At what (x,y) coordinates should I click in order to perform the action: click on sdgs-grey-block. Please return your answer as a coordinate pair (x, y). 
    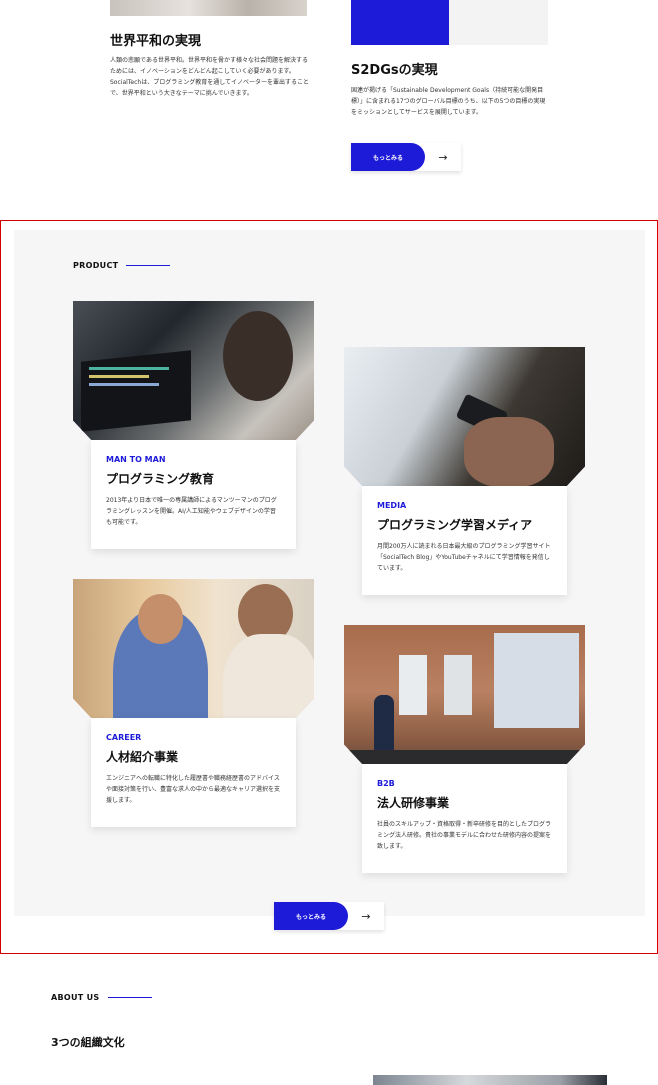
    Looking at the image, I should click on (498, 22).